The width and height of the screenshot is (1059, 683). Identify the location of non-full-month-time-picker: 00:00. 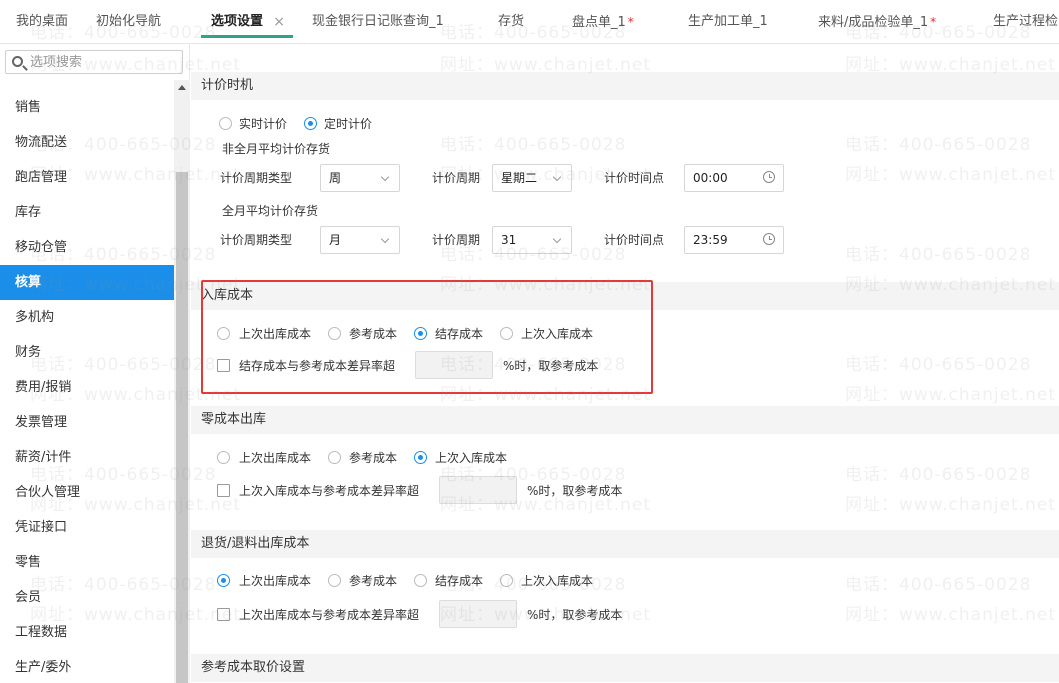
(734, 178).